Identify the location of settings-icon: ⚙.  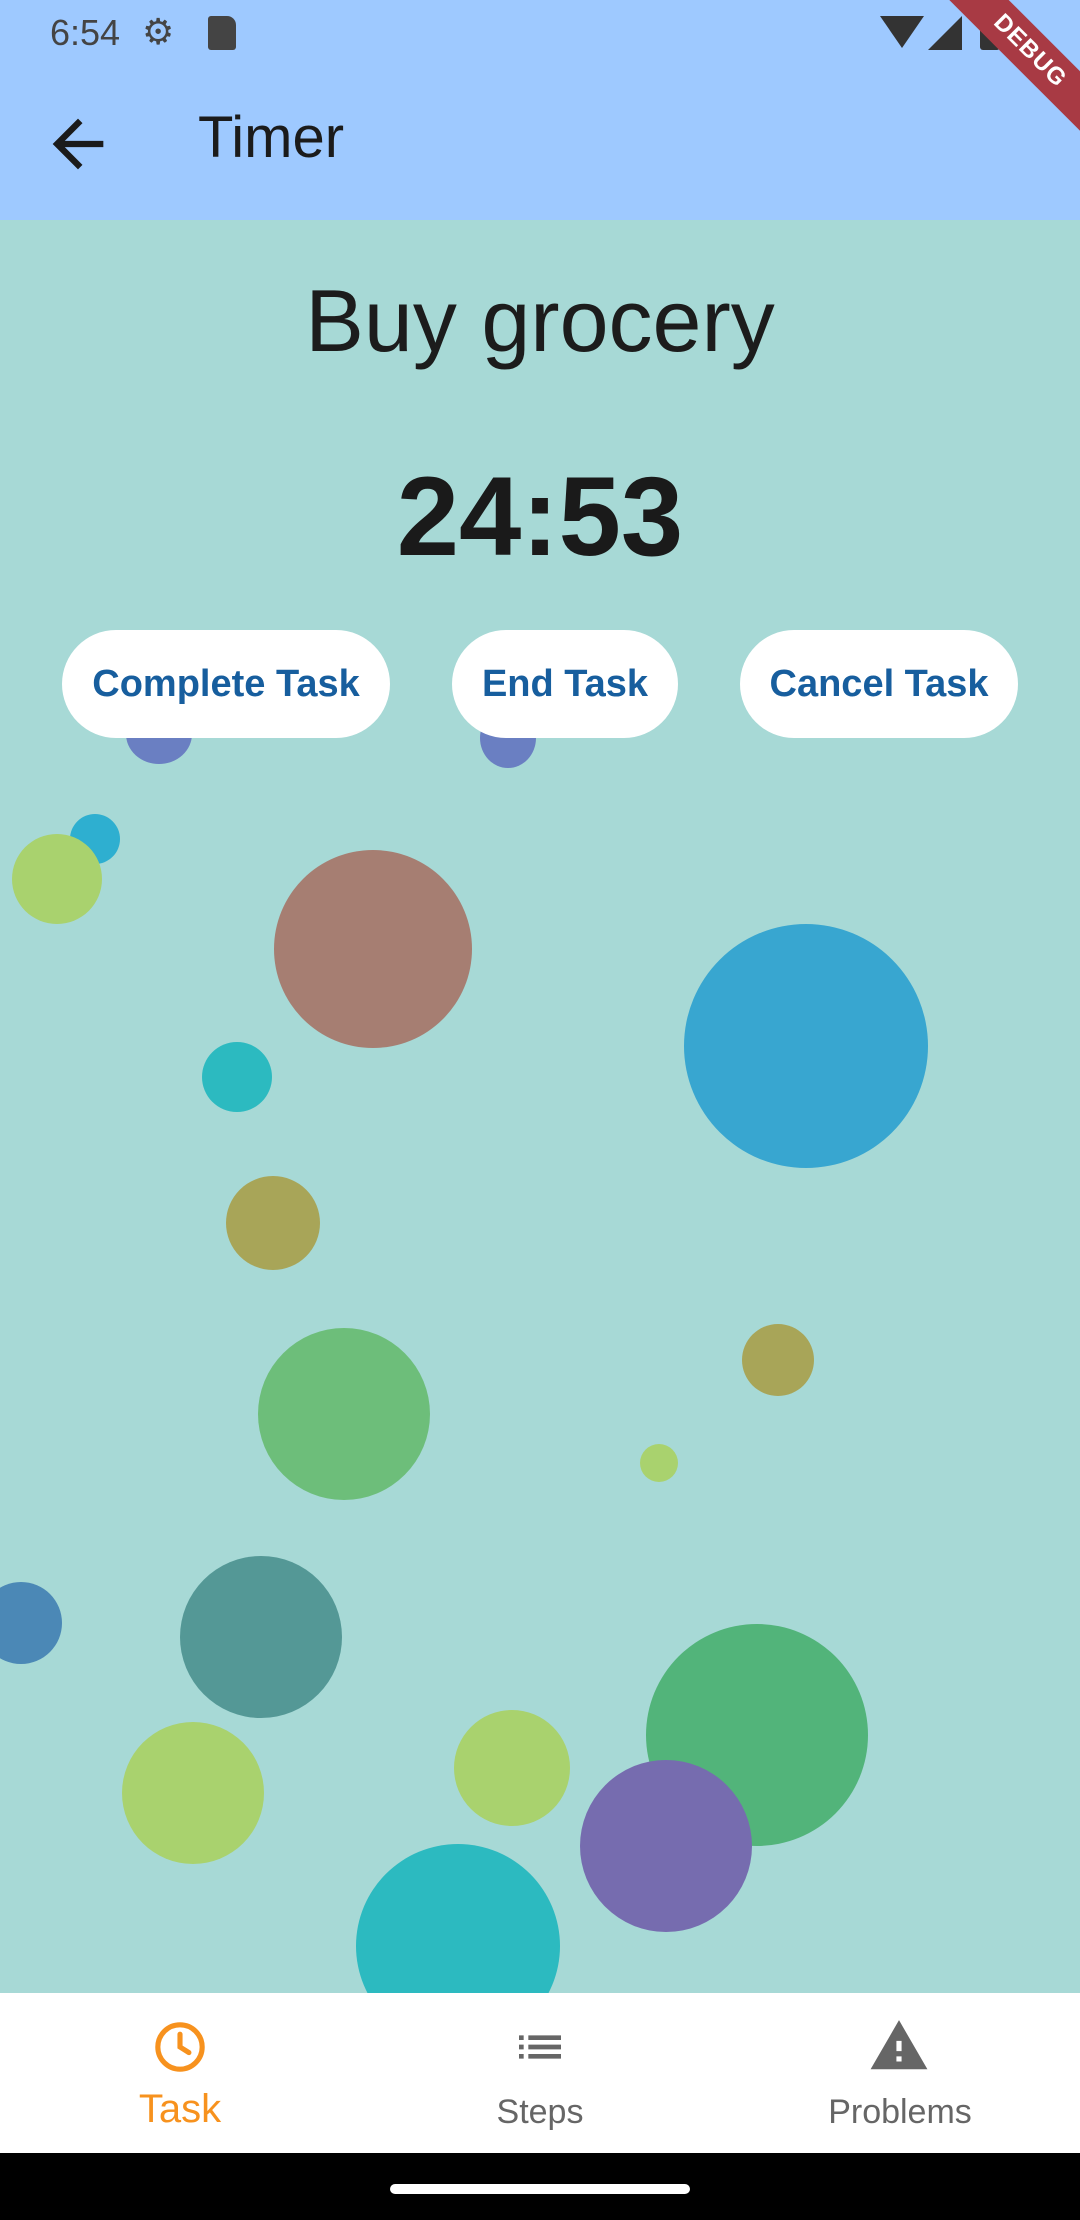
(158, 31).